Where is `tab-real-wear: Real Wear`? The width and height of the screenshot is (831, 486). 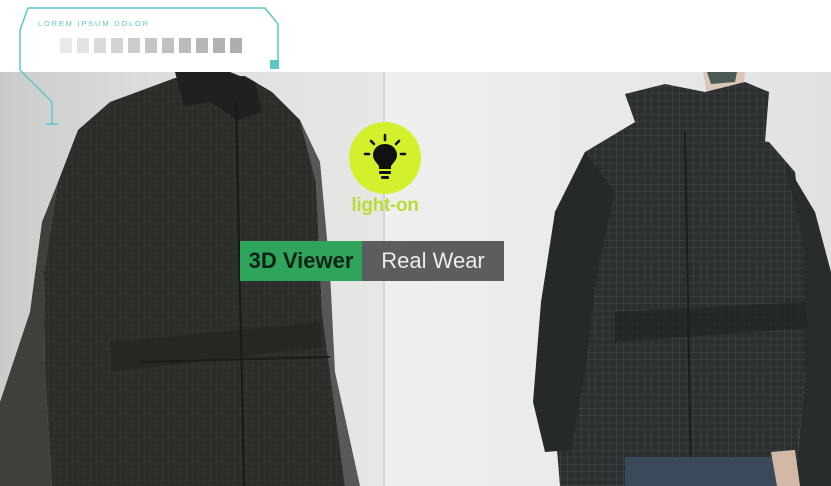 tab-real-wear: Real Wear is located at coordinates (433, 261).